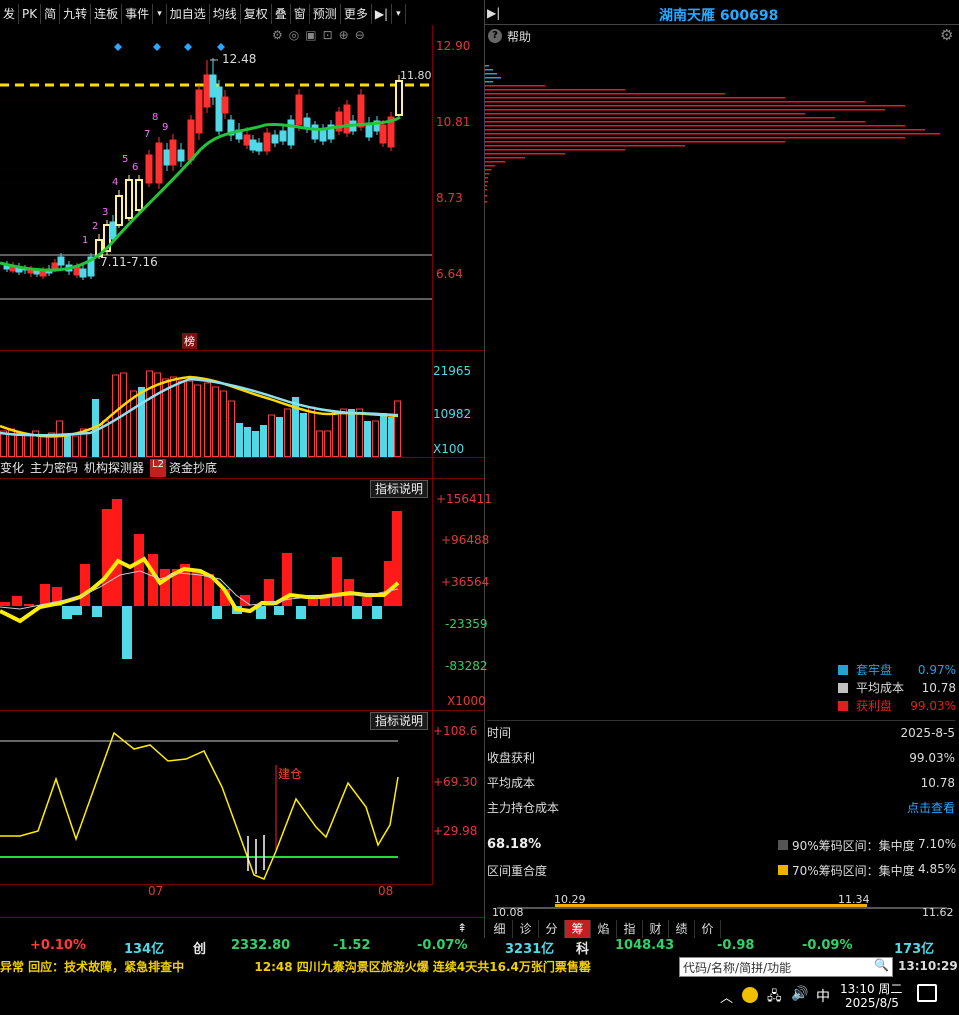  What do you see at coordinates (774, 998) in the screenshot?
I see `network-icon: 🖧` at bounding box center [774, 998].